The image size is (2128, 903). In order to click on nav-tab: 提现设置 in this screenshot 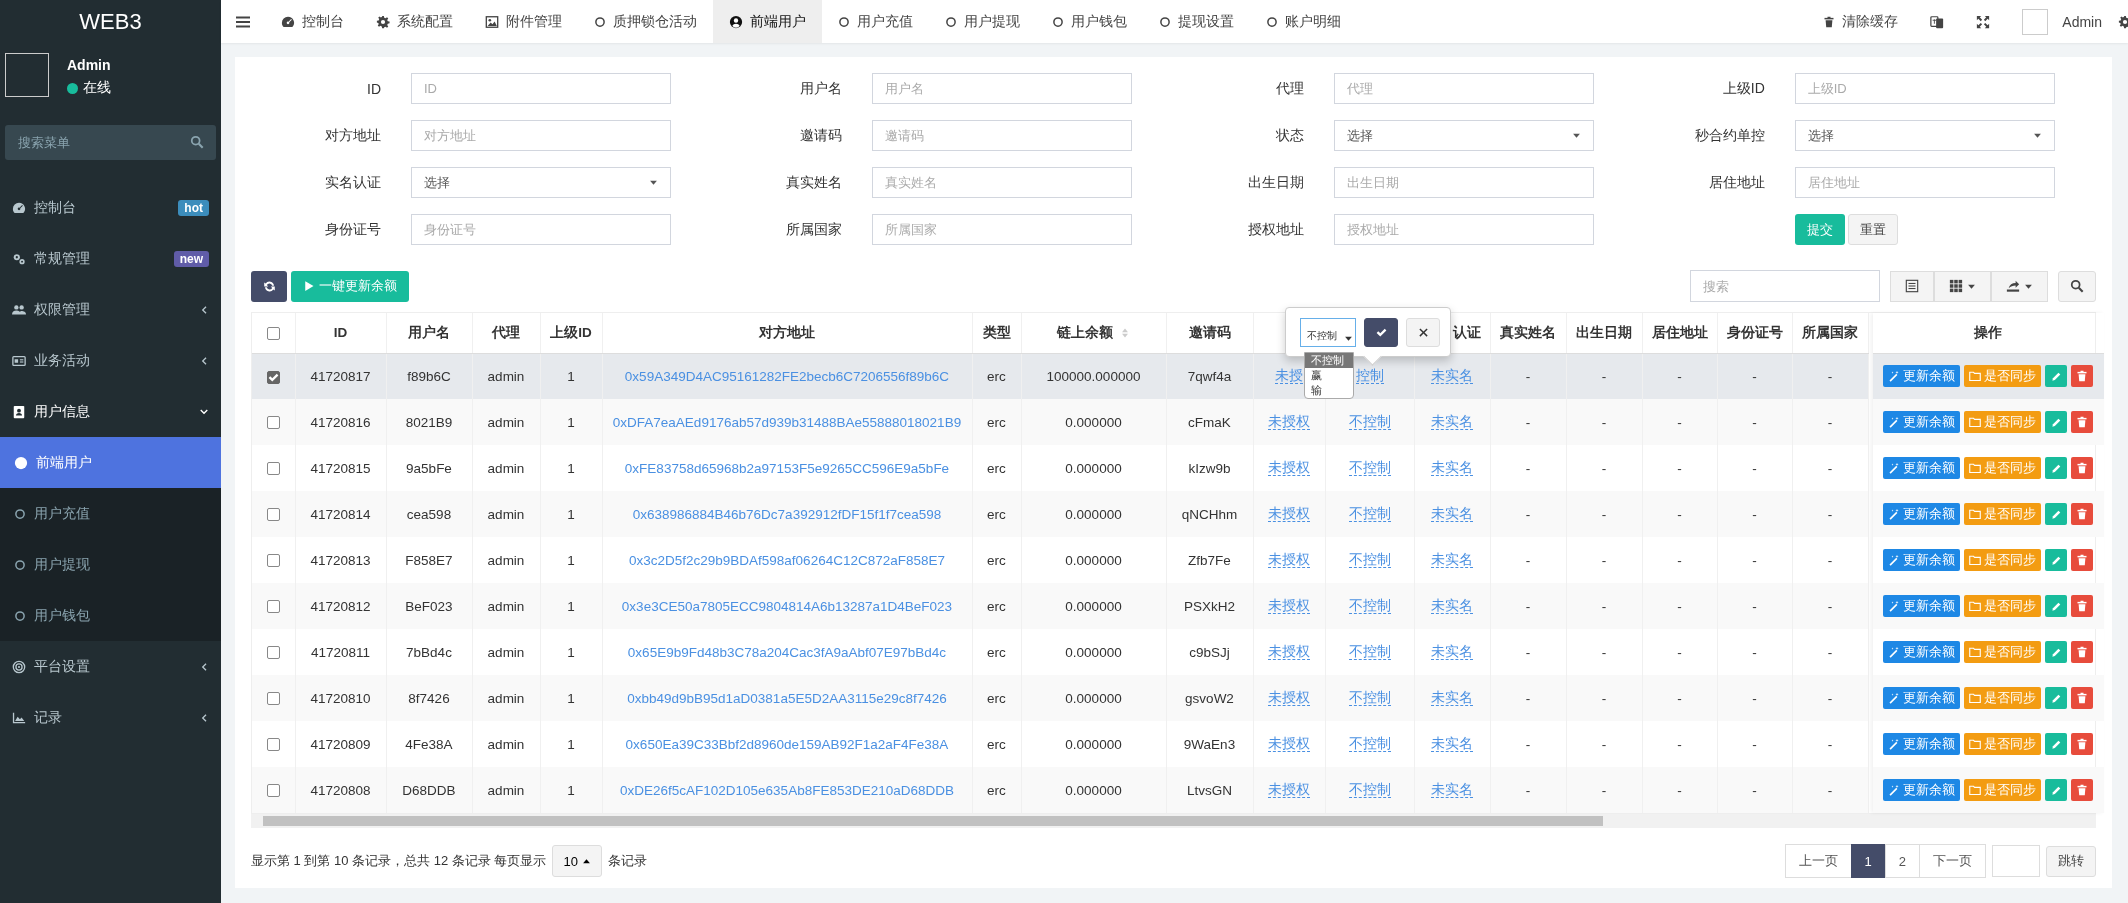, I will do `click(1196, 21)`.